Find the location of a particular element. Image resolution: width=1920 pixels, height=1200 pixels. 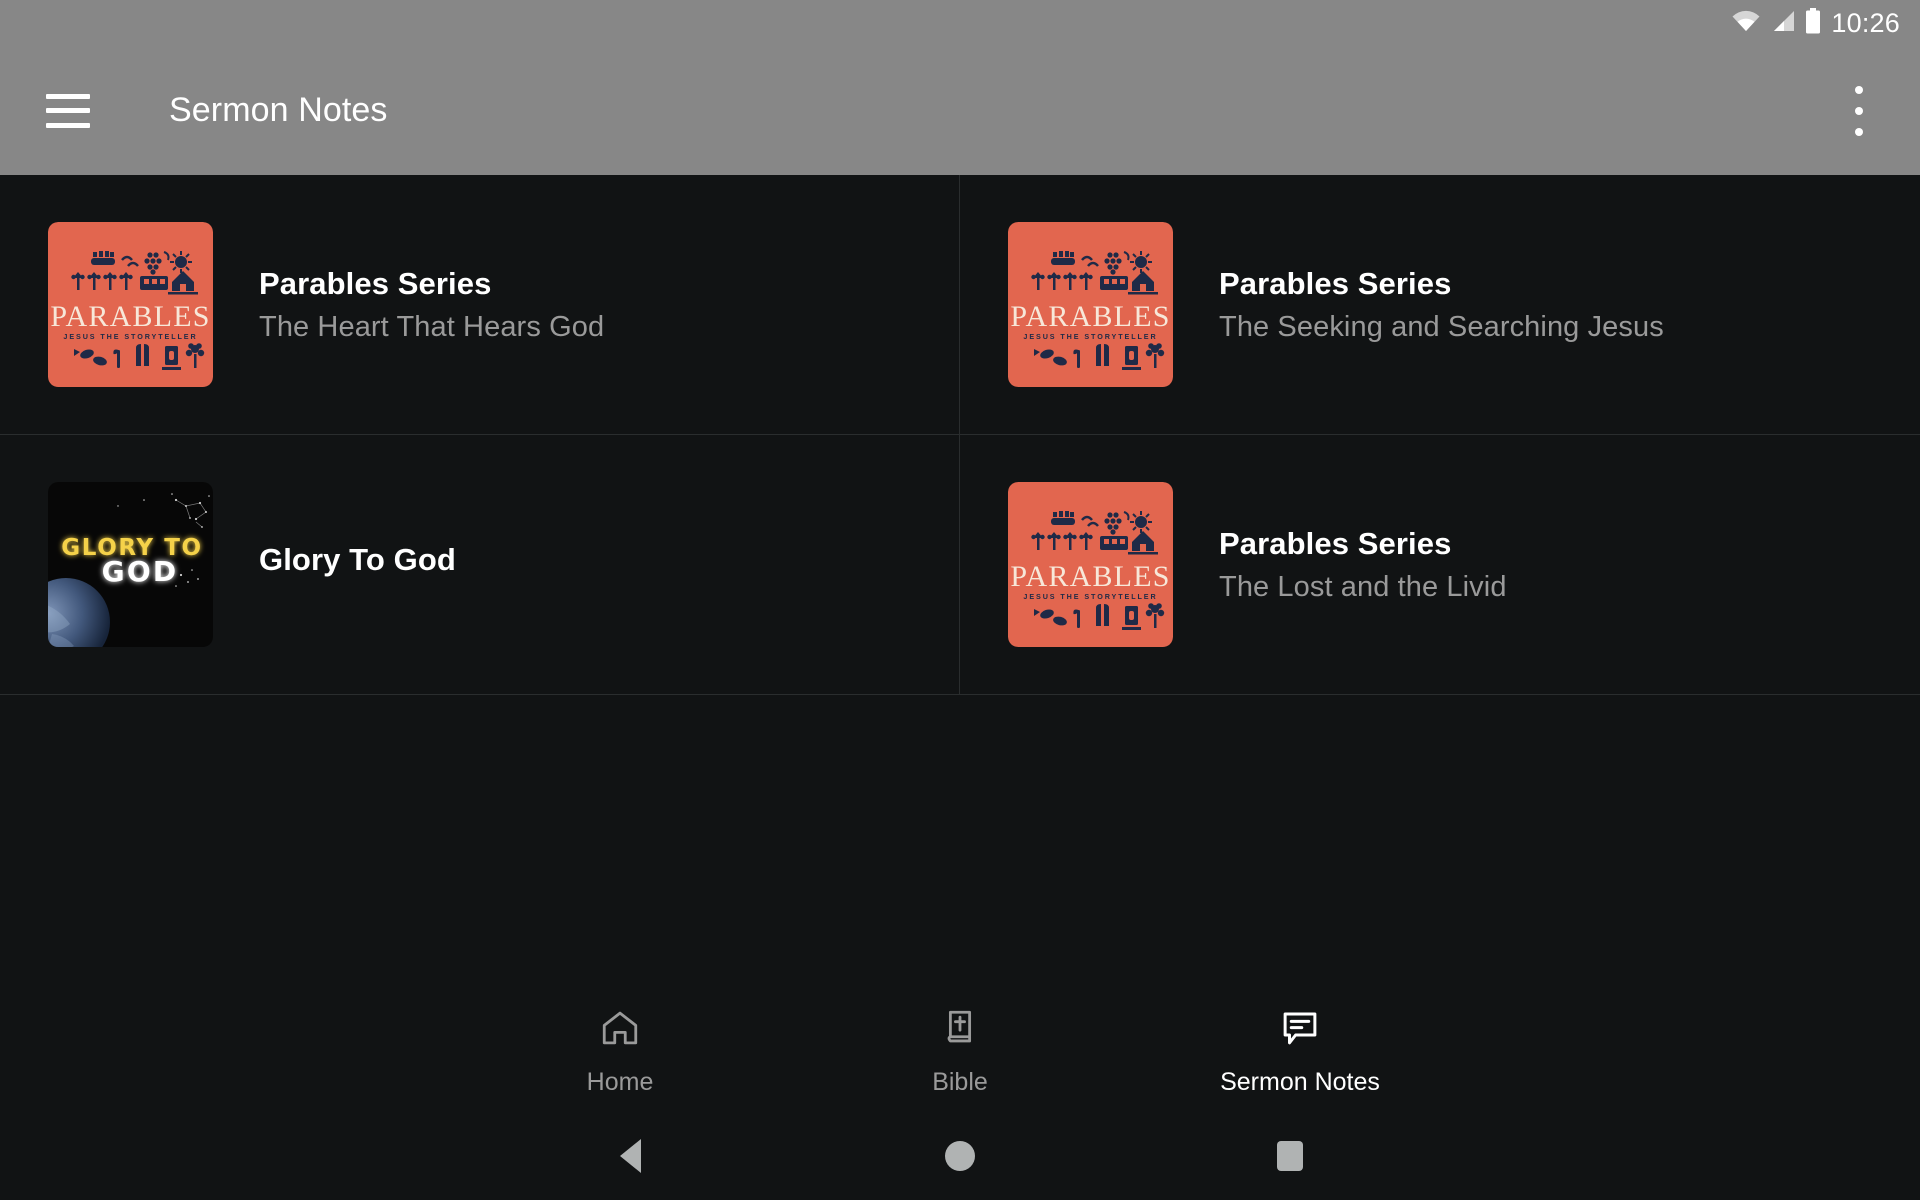

status-bar-clock: 10:26 is located at coordinates (1865, 22).